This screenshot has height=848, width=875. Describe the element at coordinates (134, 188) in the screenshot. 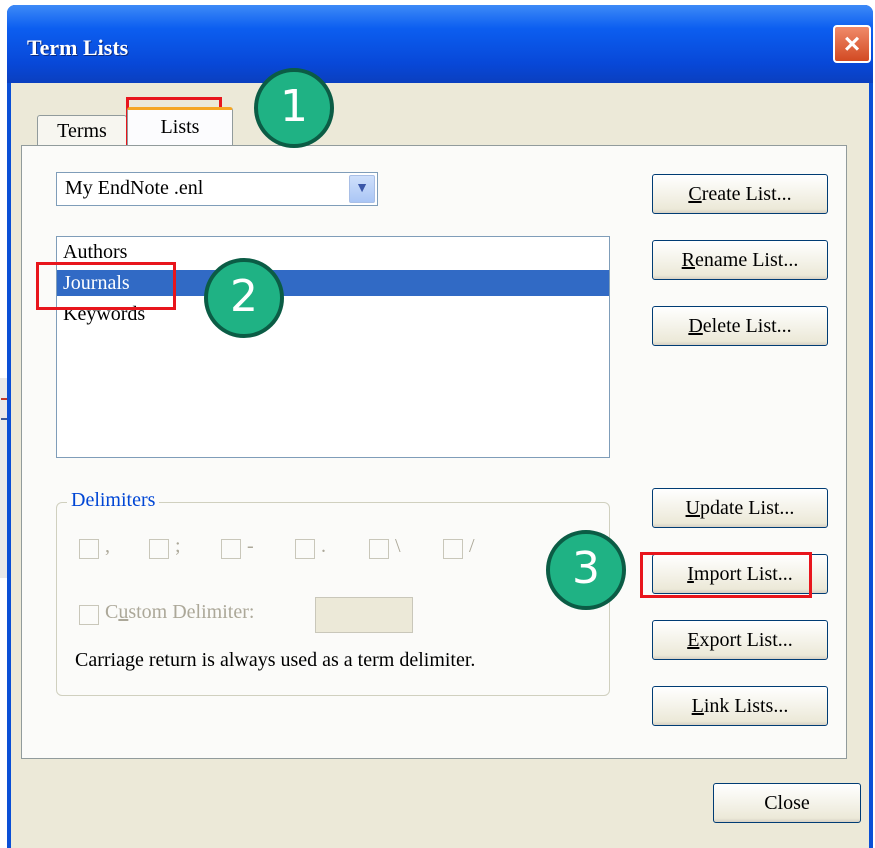

I see `library-select-value: My EndNote .enl` at that location.